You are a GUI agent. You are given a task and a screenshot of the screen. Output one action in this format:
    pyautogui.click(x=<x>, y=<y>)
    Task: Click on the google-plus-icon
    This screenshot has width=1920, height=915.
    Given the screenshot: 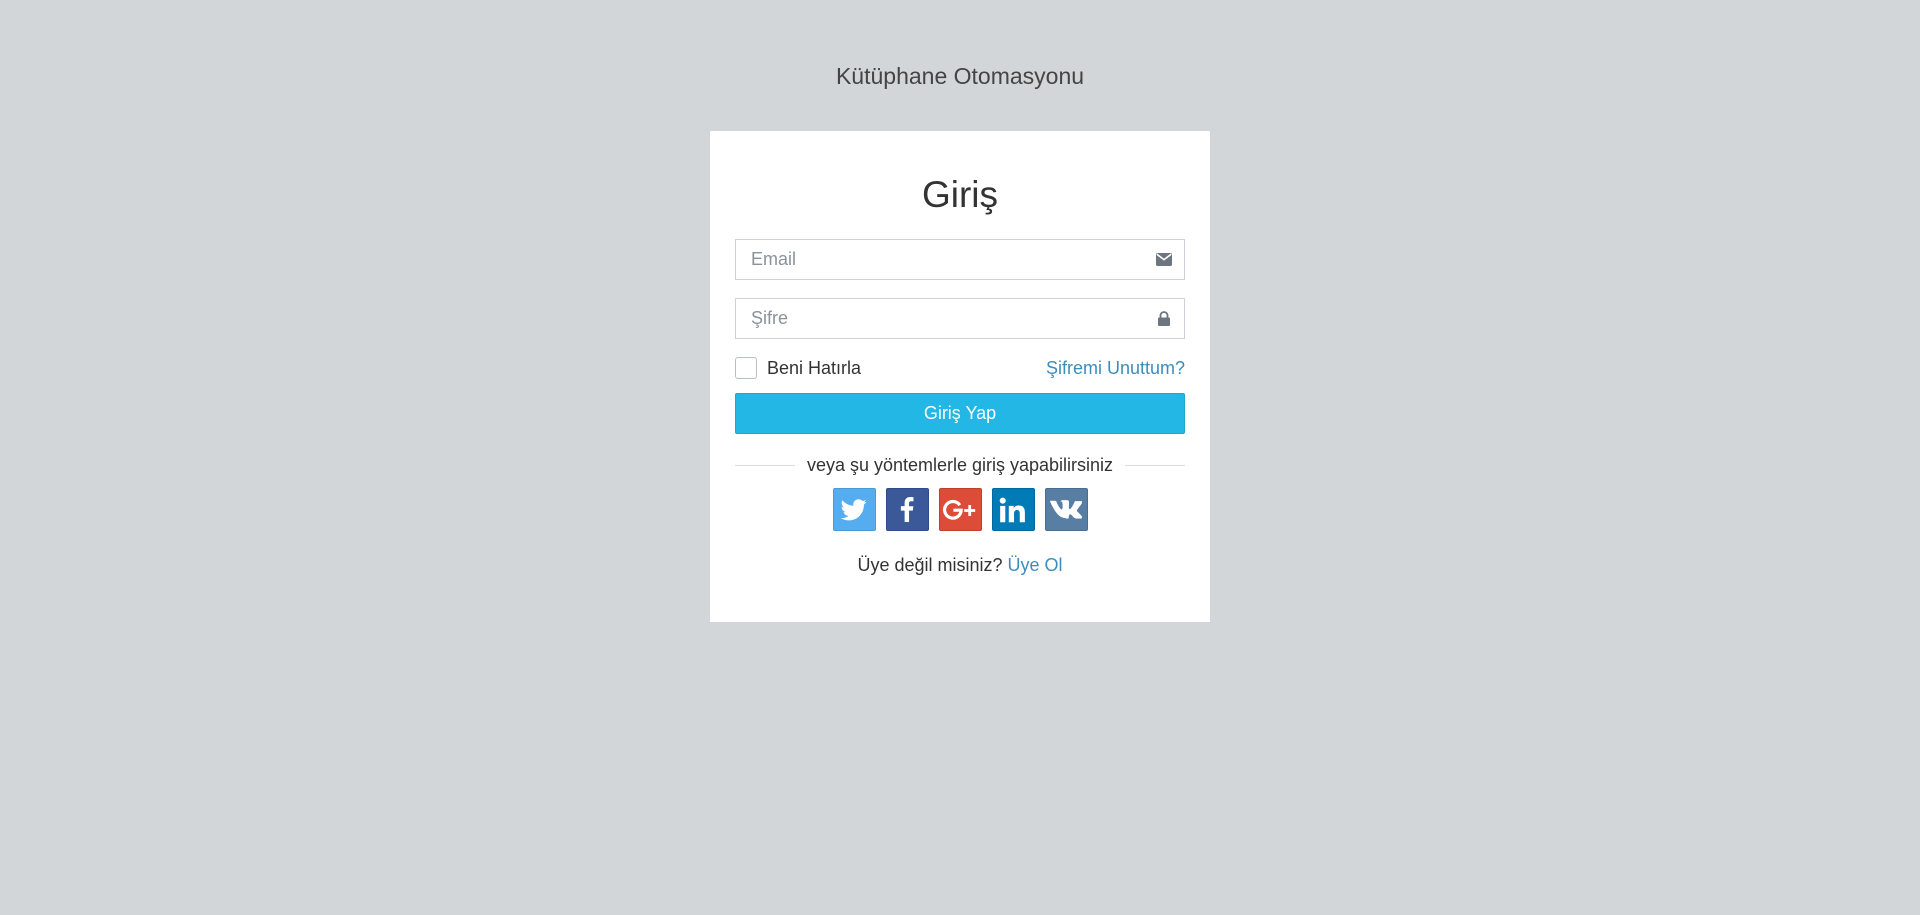 What is the action you would take?
    pyautogui.click(x=960, y=510)
    